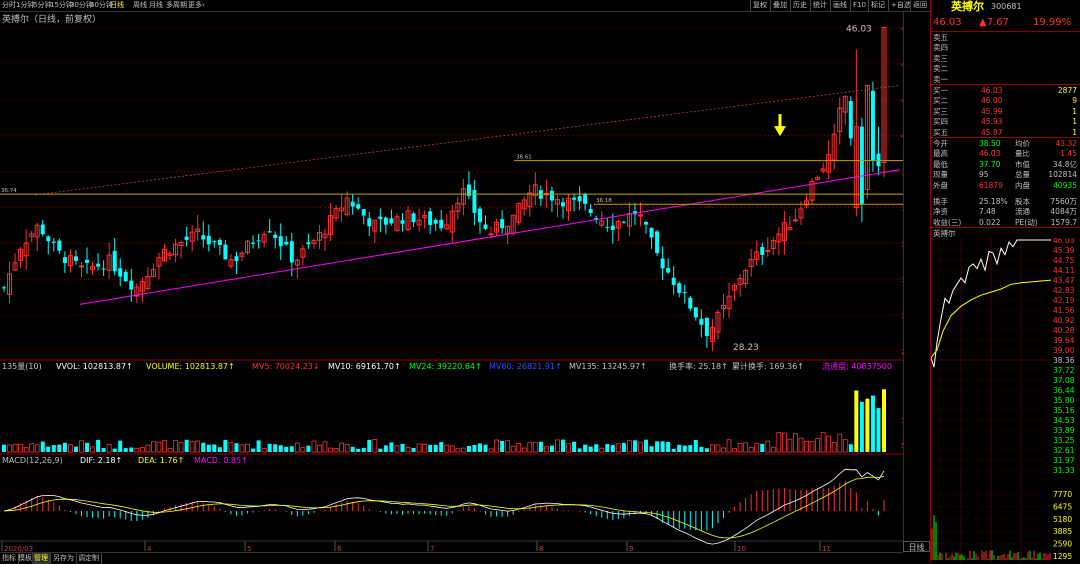 This screenshot has width=1080, height=564. Describe the element at coordinates (877, 5) in the screenshot. I see `toolbar-button-6: 标记` at that location.